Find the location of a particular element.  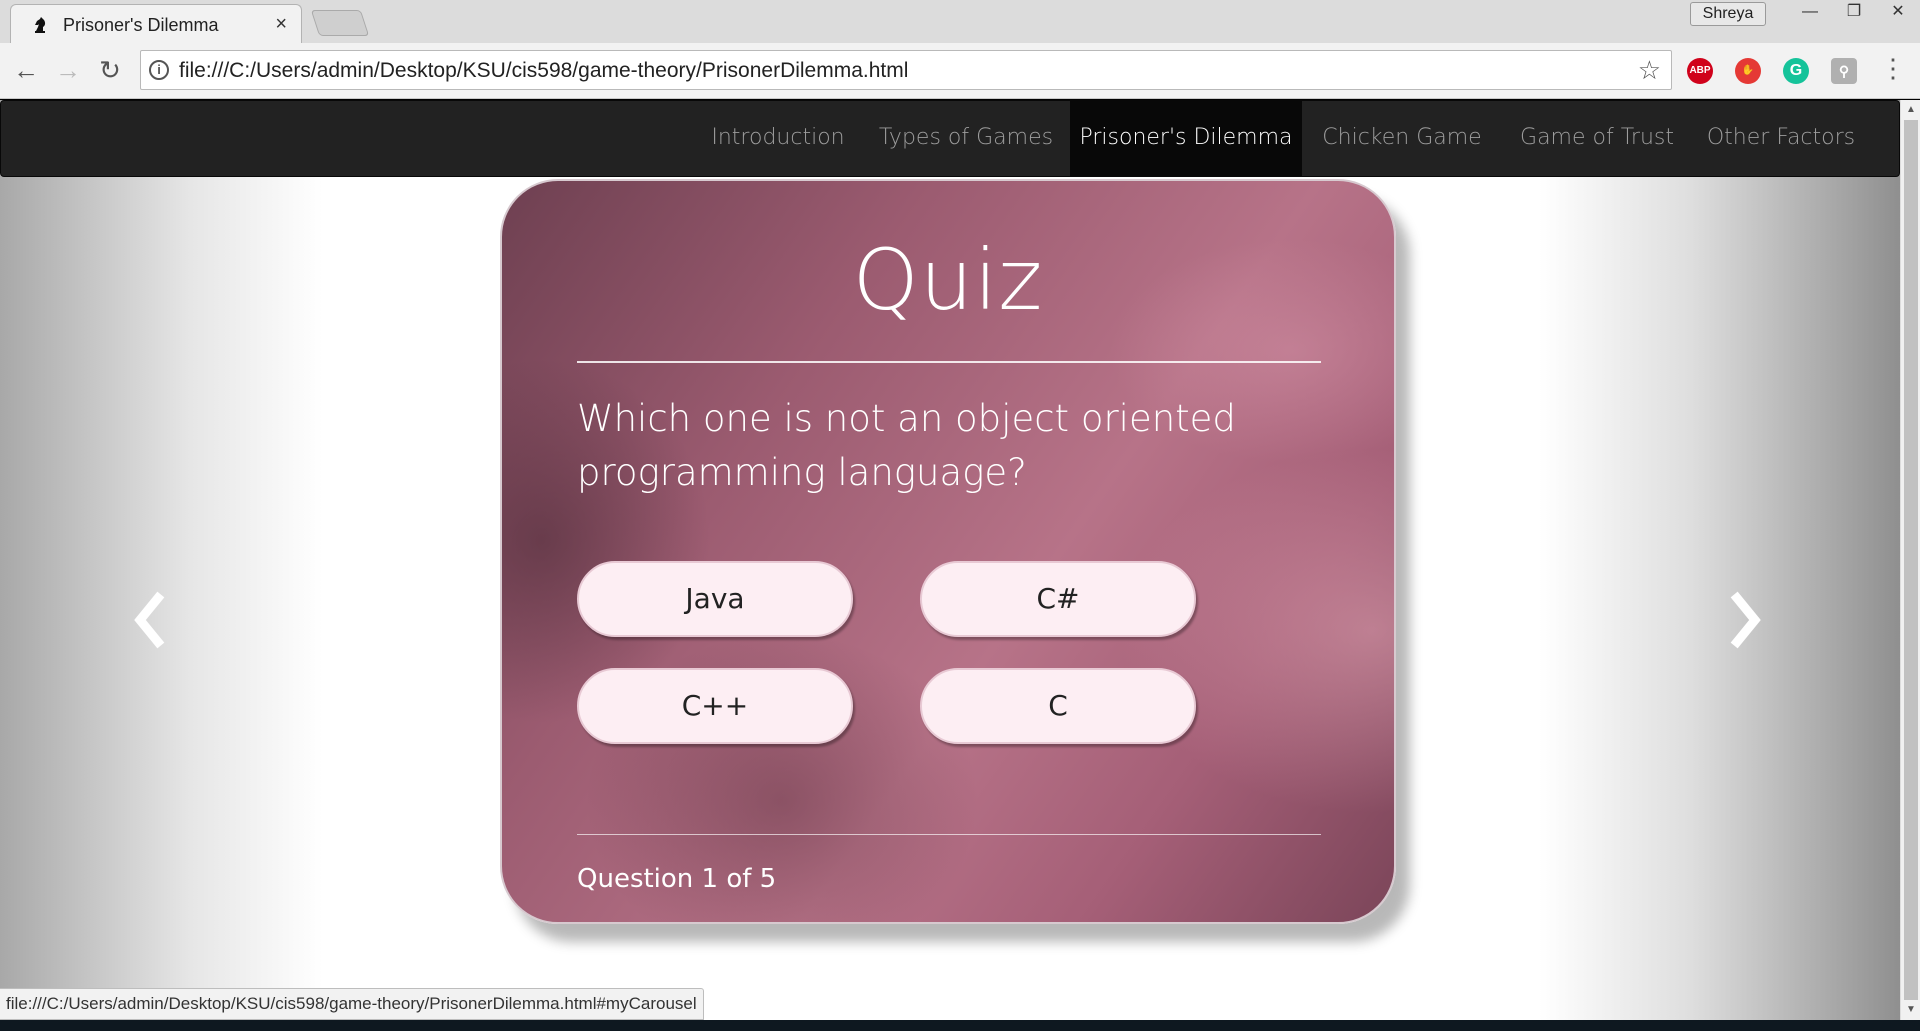

page-scrollbar: ▲ ▼ is located at coordinates (1910, 560).